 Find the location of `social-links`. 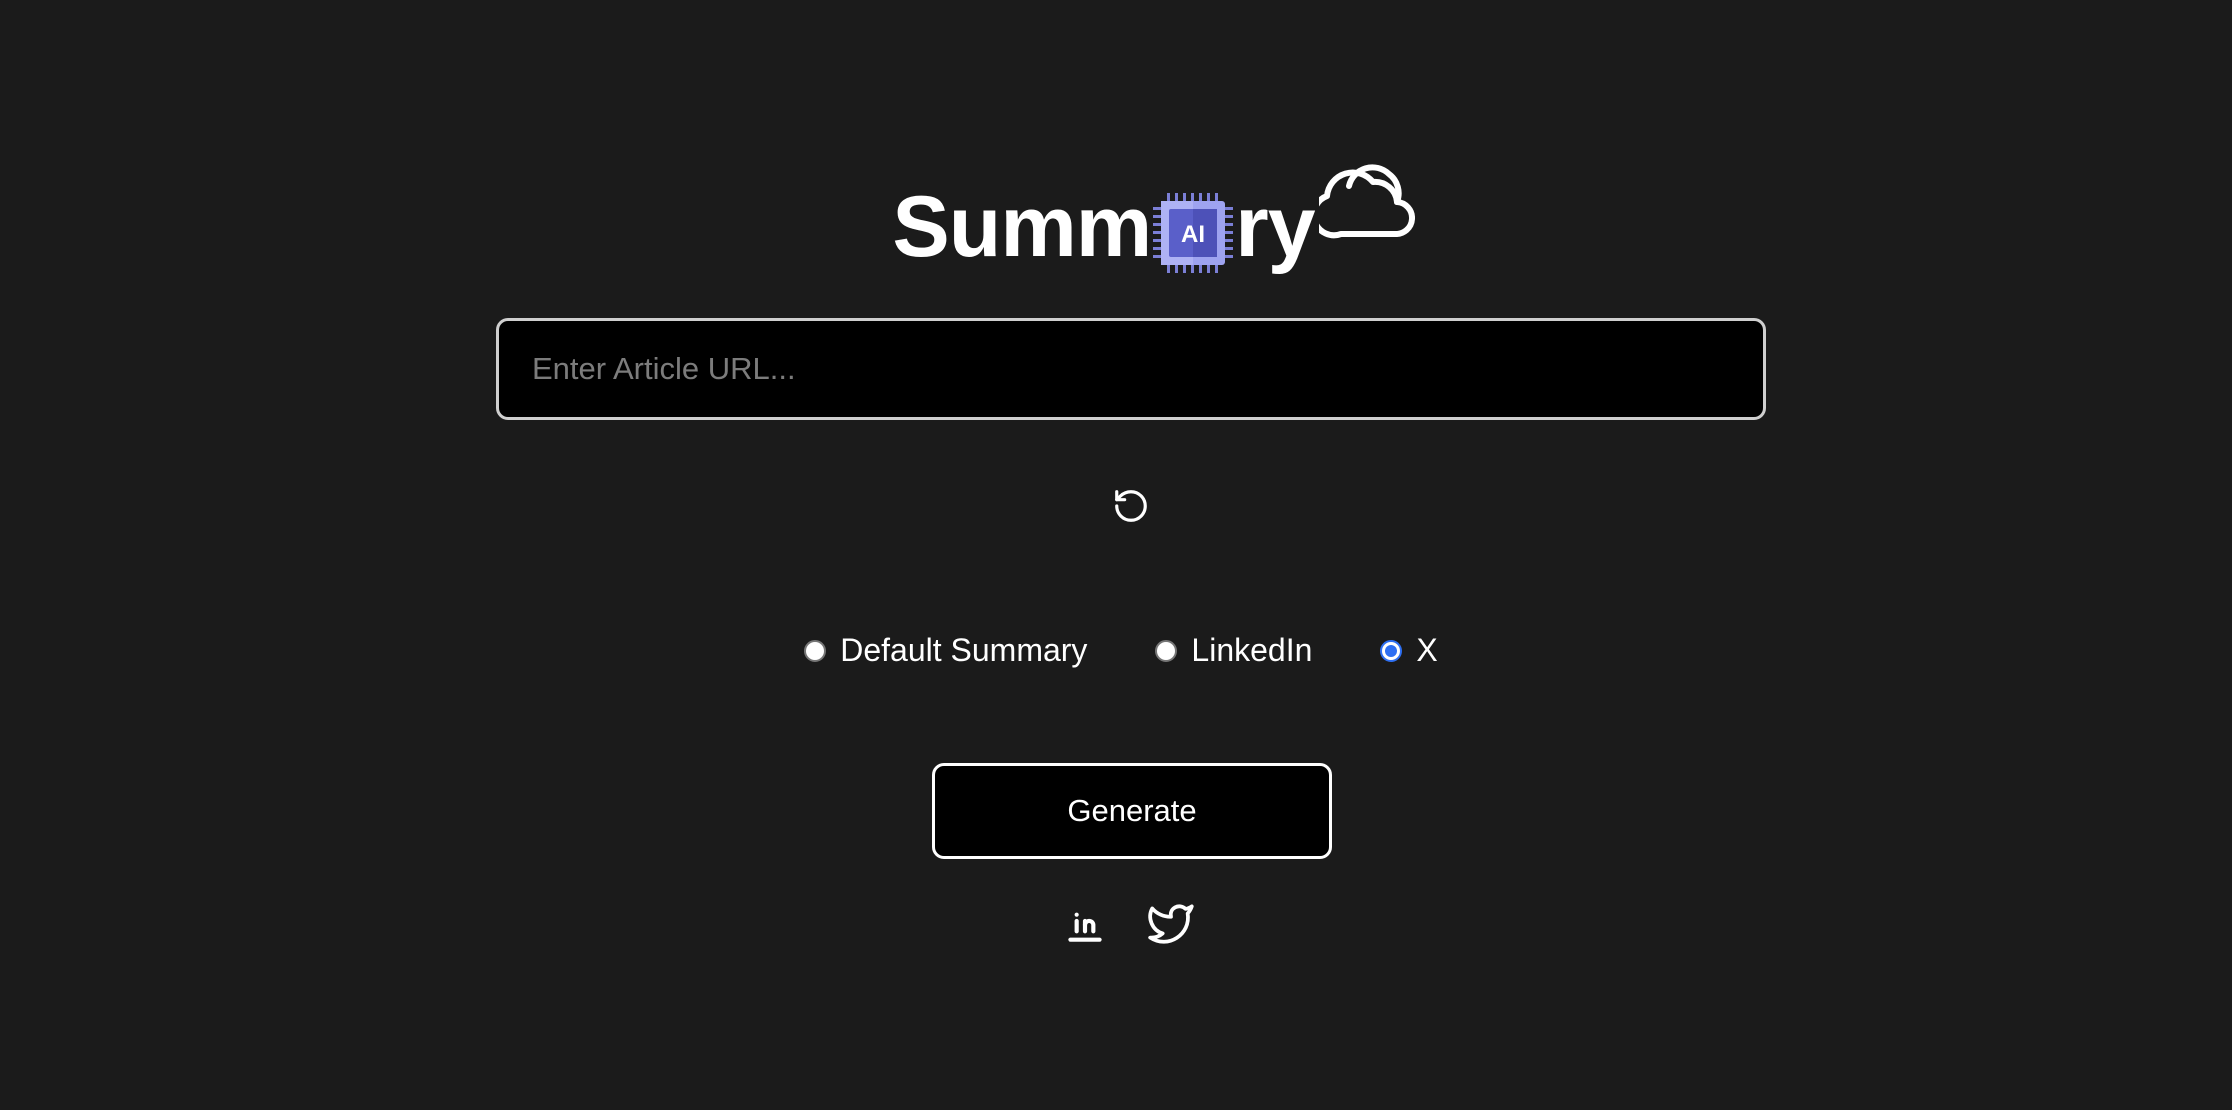

social-links is located at coordinates (1146, 923).